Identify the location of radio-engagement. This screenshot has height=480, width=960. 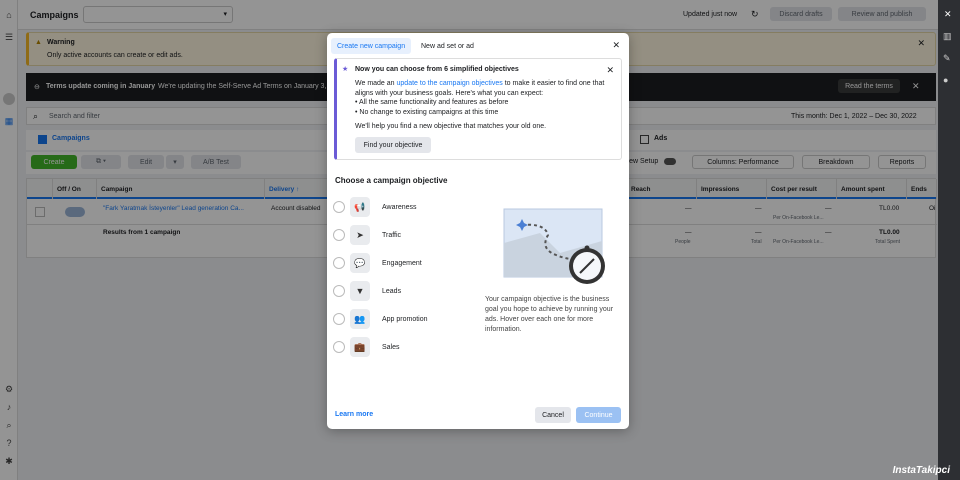
(339, 263).